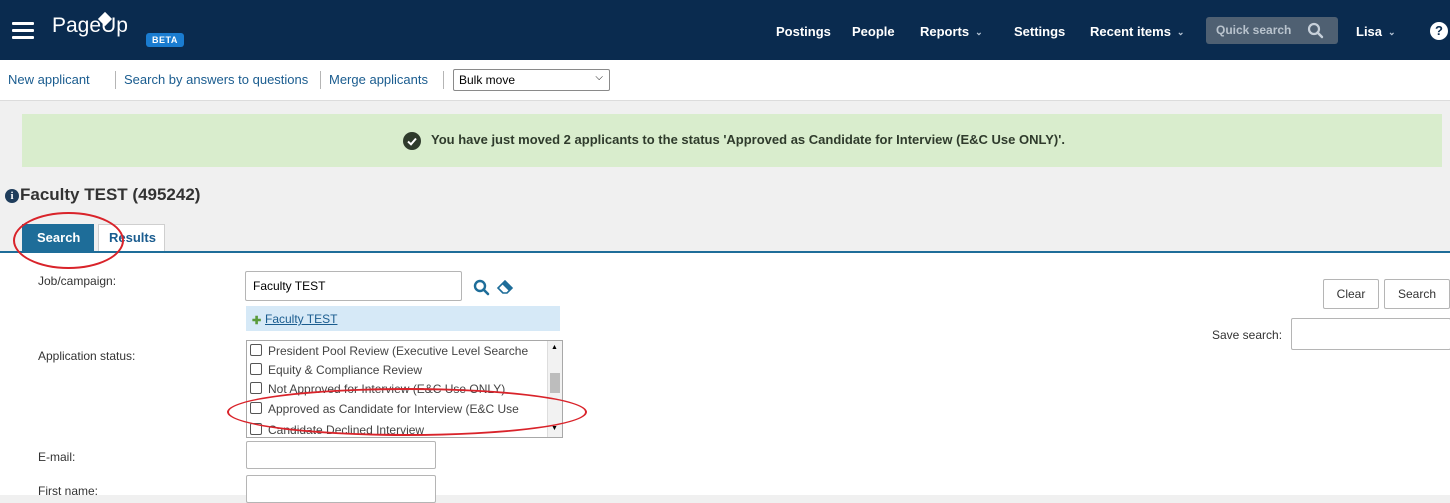  What do you see at coordinates (57, 457) in the screenshot?
I see `email-label: E-mail:` at bounding box center [57, 457].